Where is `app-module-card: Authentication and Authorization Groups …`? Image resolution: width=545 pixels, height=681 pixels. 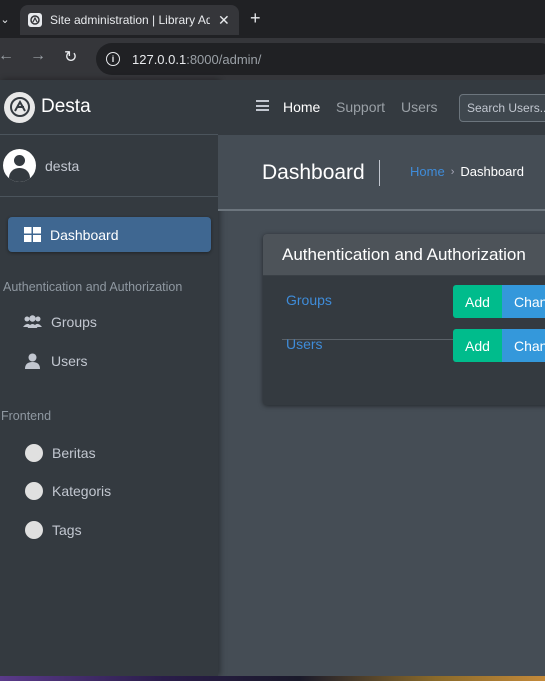 app-module-card: Authentication and Authorization Groups … is located at coordinates (404, 319).